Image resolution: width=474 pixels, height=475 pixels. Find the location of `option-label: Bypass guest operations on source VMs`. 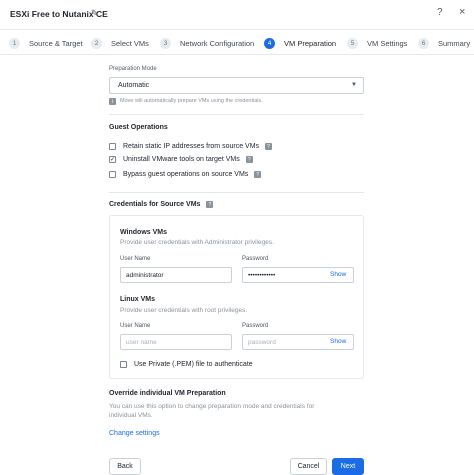

option-label: Bypass guest operations on source VMs is located at coordinates (186, 174).